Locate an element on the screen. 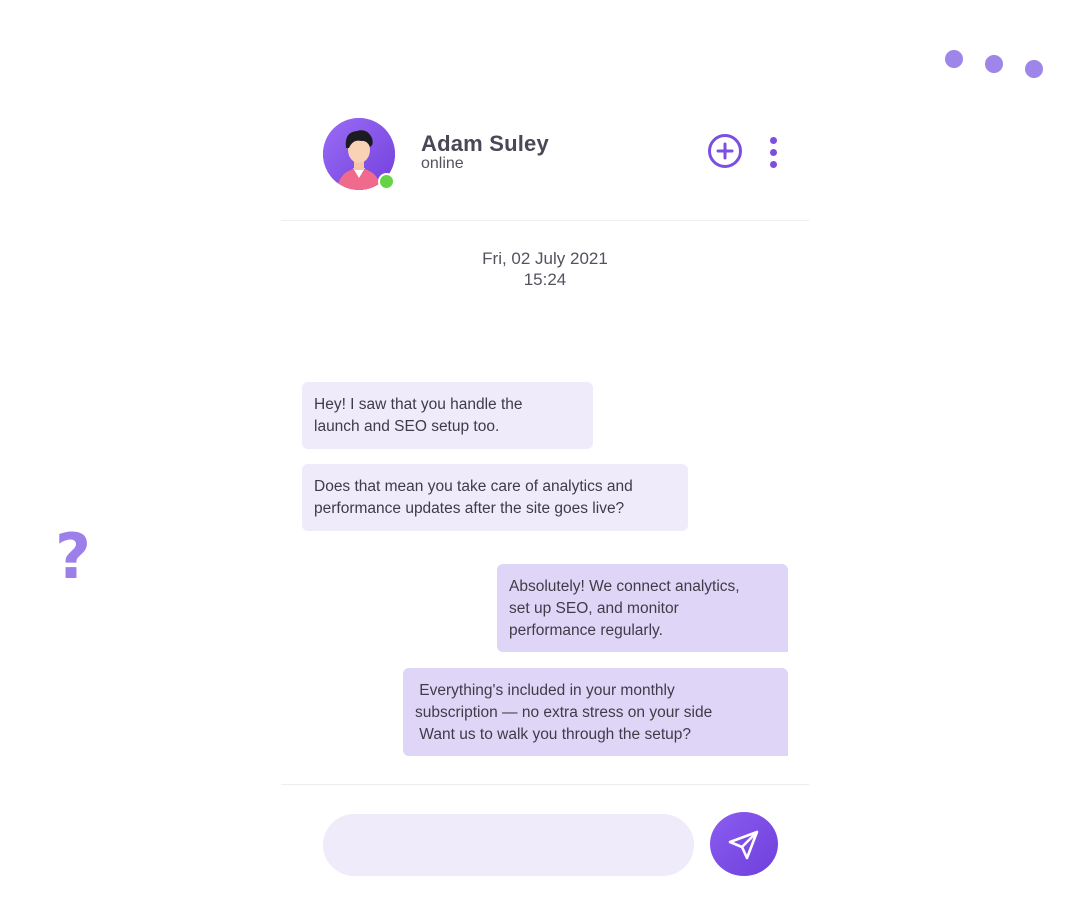 The height and width of the screenshot is (902, 1080). message-line: performance regularly. is located at coordinates (586, 630).